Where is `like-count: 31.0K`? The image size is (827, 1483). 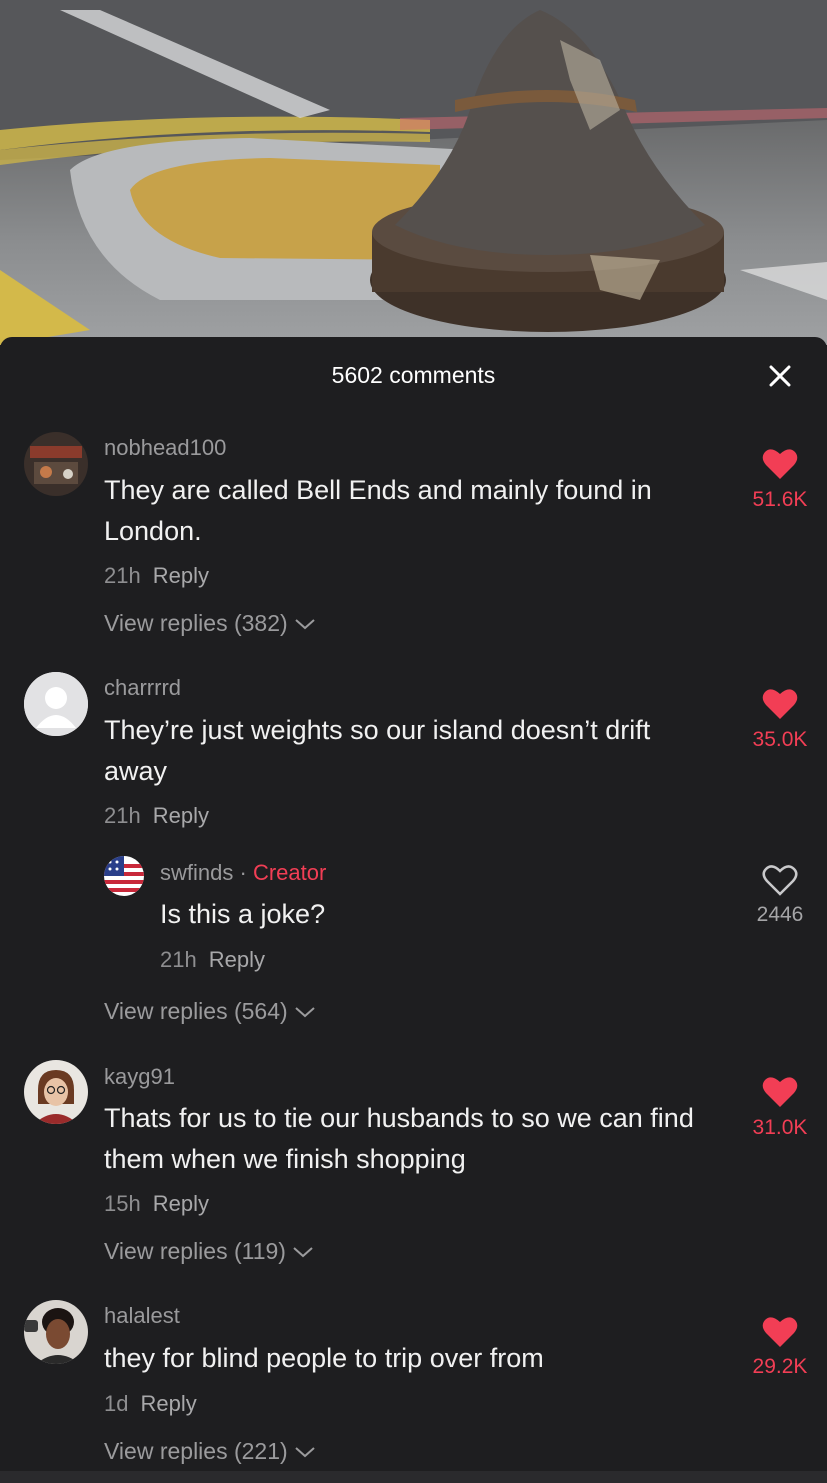
like-count: 31.0K is located at coordinates (780, 1127).